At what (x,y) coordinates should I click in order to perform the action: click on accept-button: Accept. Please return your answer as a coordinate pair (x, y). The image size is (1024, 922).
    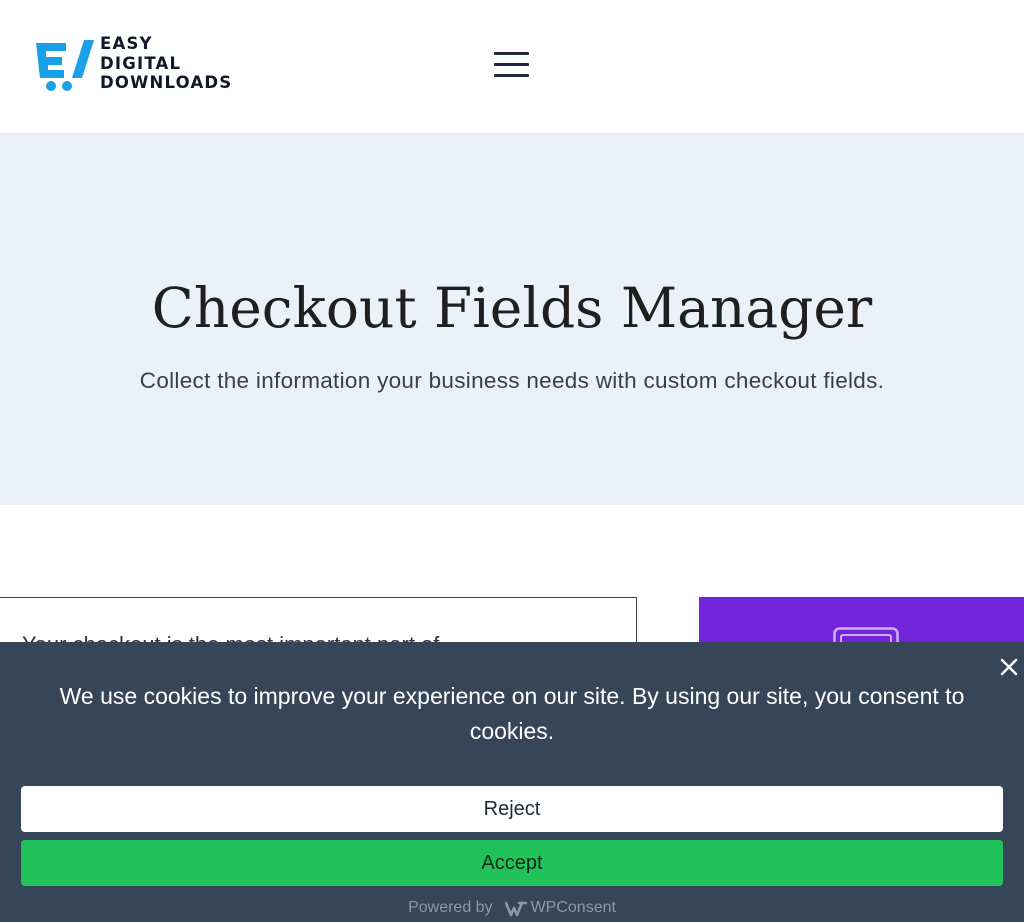
    Looking at the image, I should click on (512, 863).